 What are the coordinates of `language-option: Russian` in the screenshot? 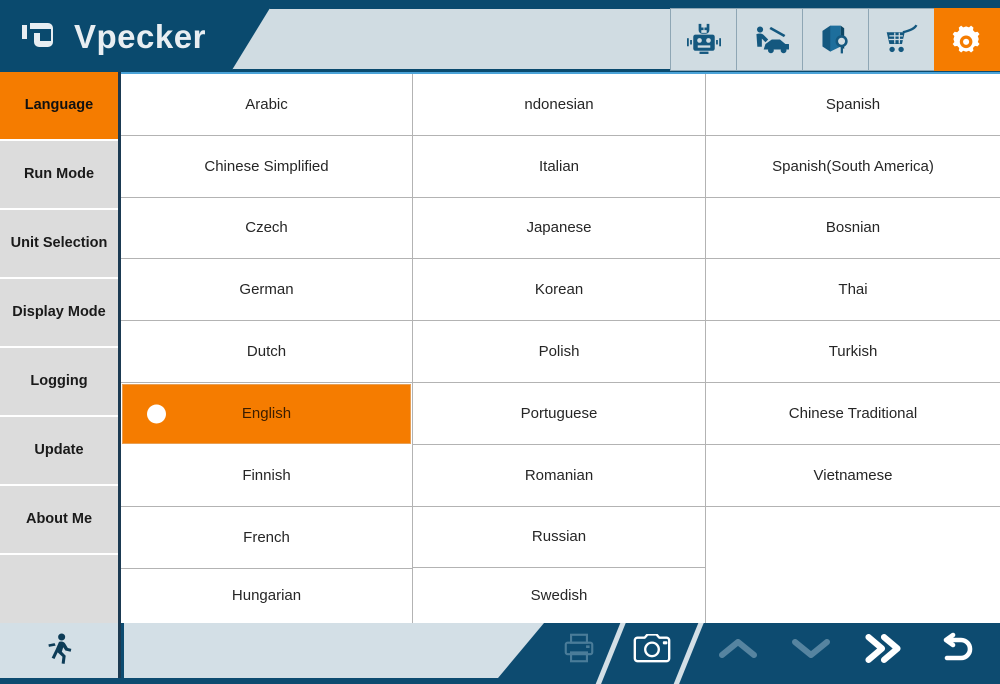 It's located at (559, 537).